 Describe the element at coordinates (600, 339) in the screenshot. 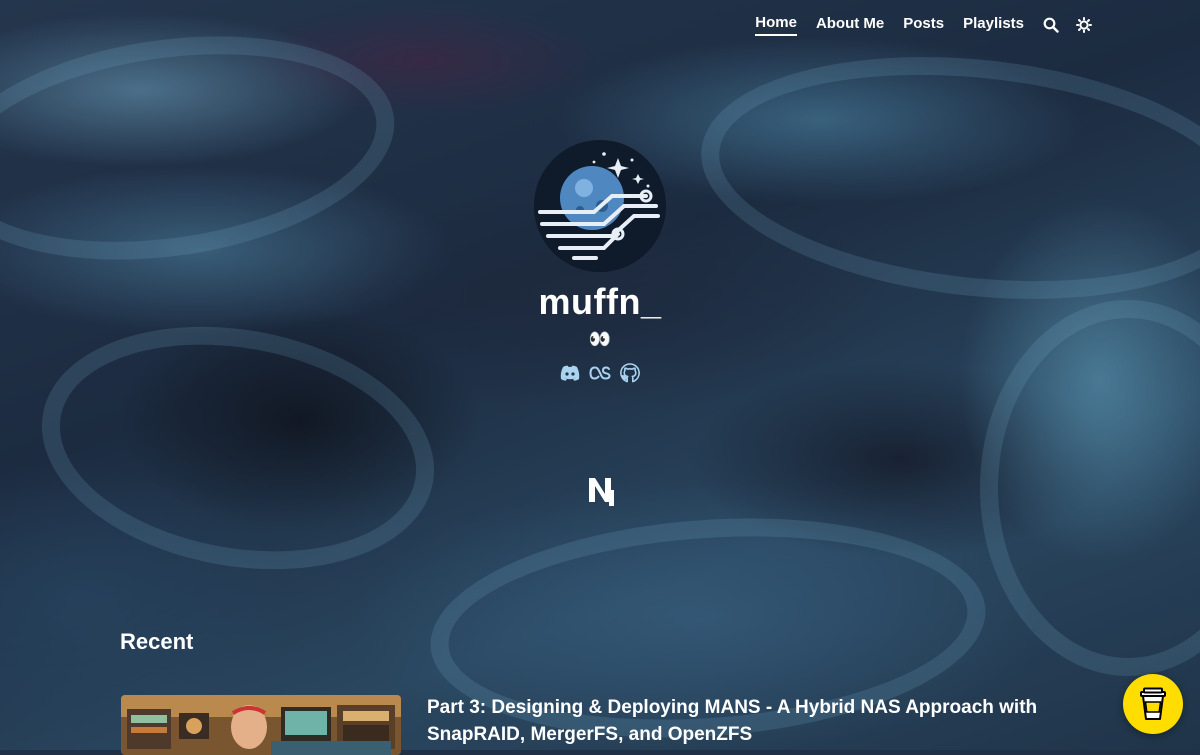

I see `subtitle-emoji: 👀` at that location.